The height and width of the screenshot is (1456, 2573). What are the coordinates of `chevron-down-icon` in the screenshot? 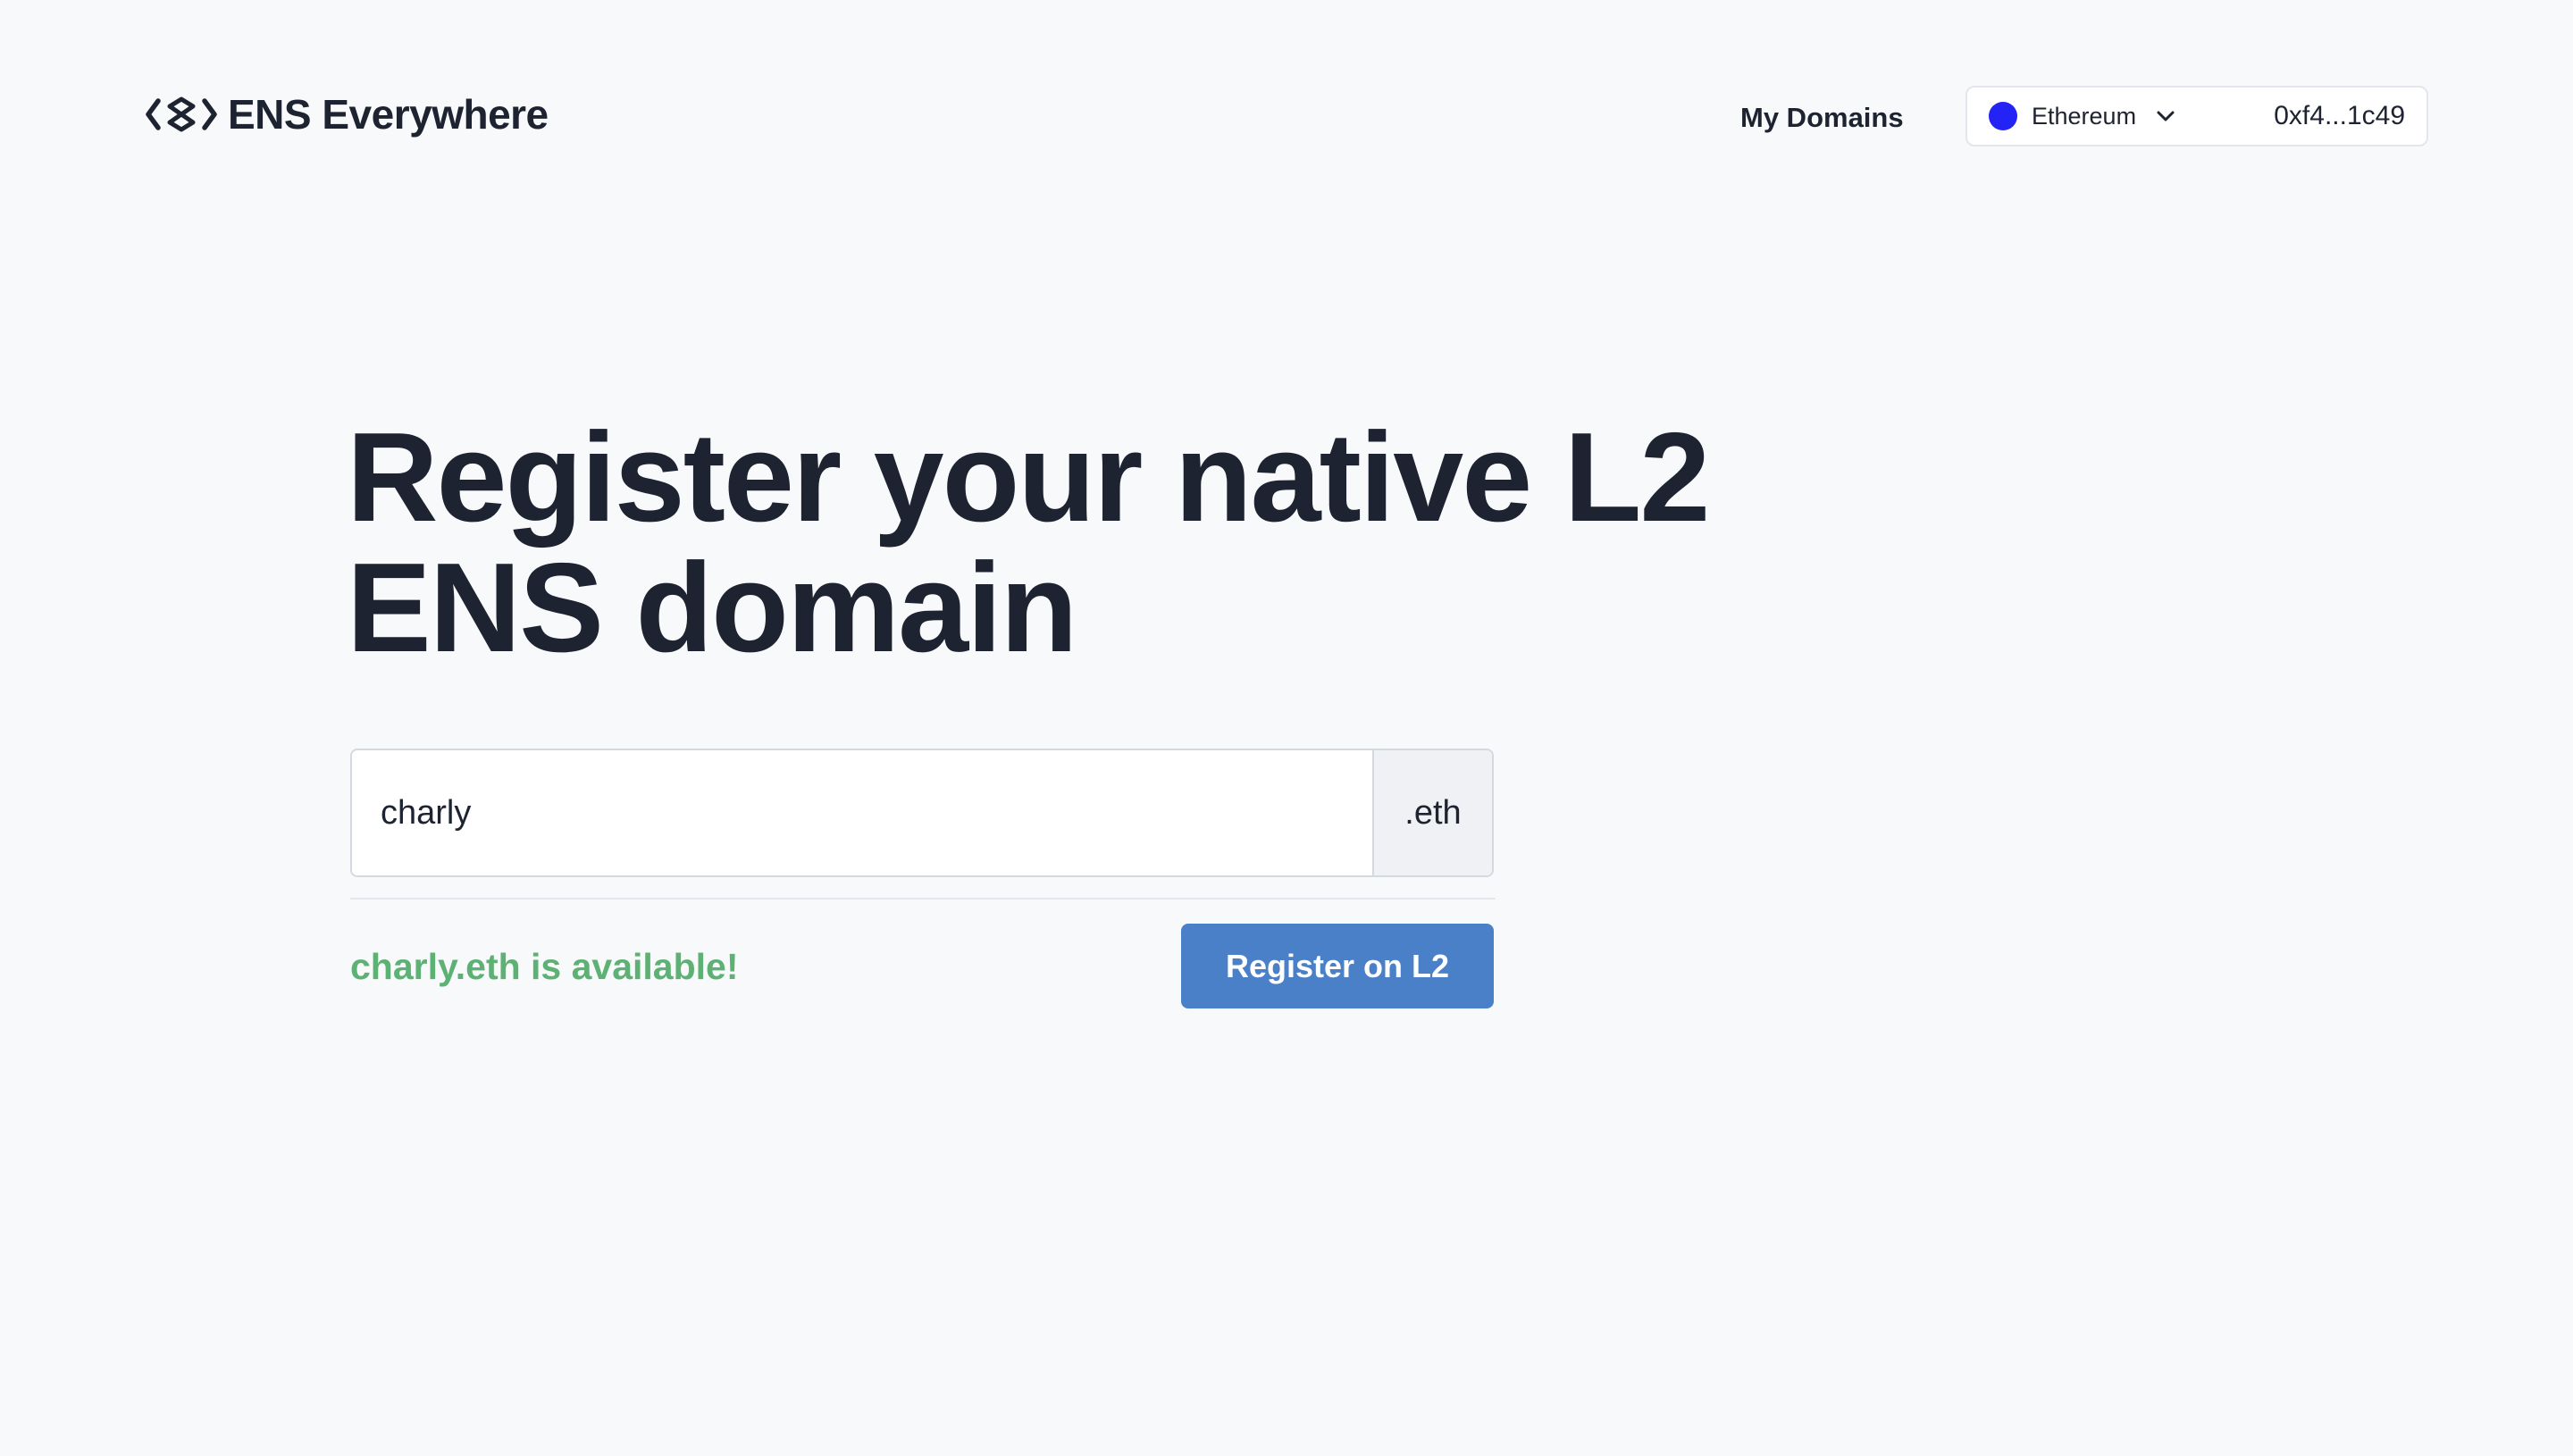 It's located at (2166, 116).